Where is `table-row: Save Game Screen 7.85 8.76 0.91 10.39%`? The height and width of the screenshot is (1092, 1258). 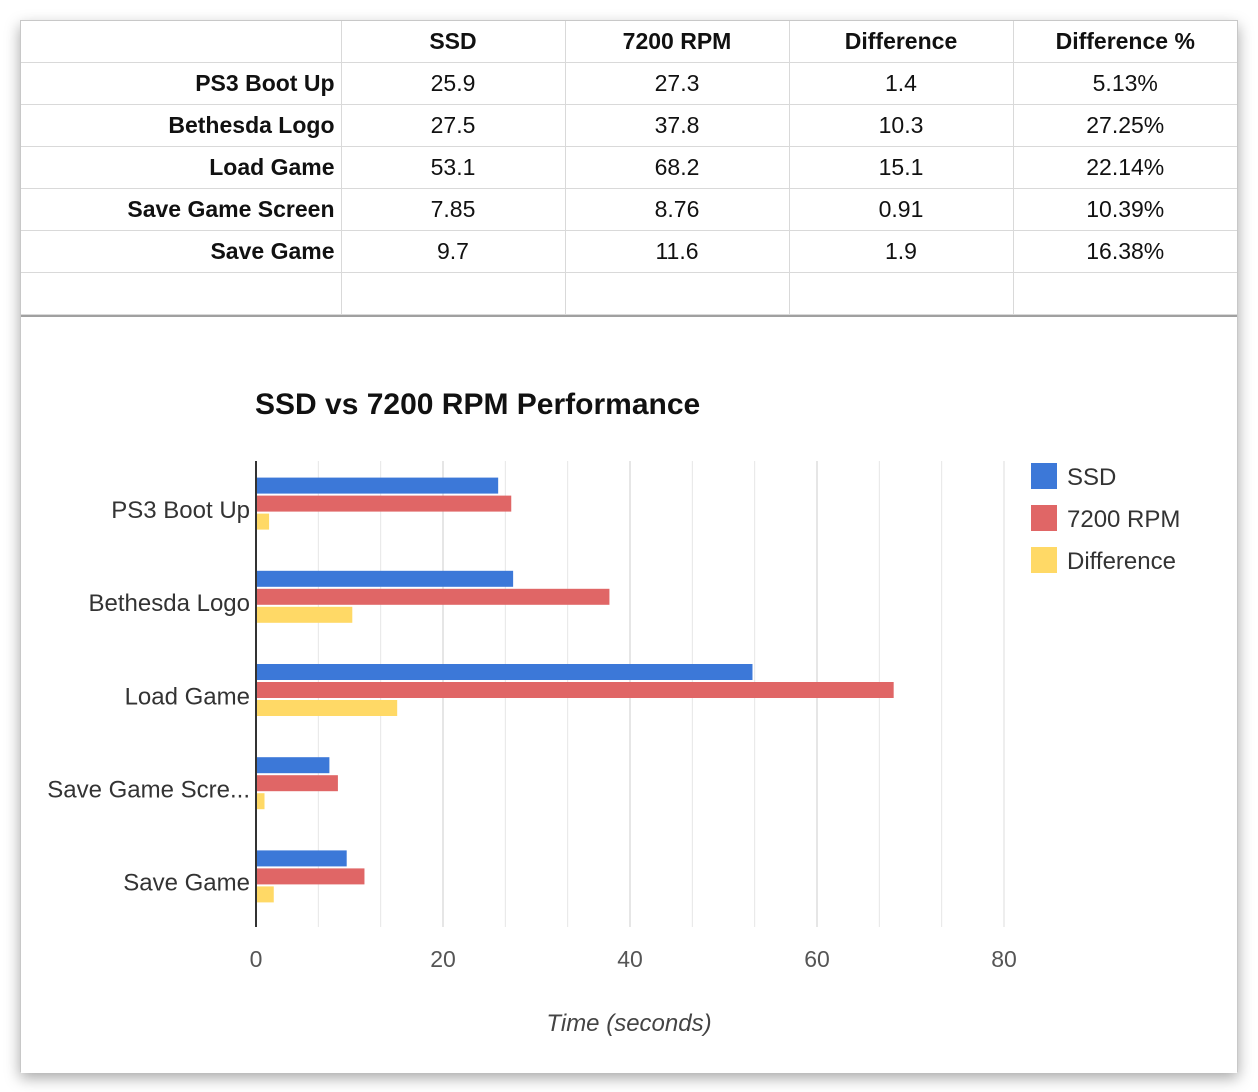 table-row: Save Game Screen 7.85 8.76 0.91 10.39% is located at coordinates (629, 209).